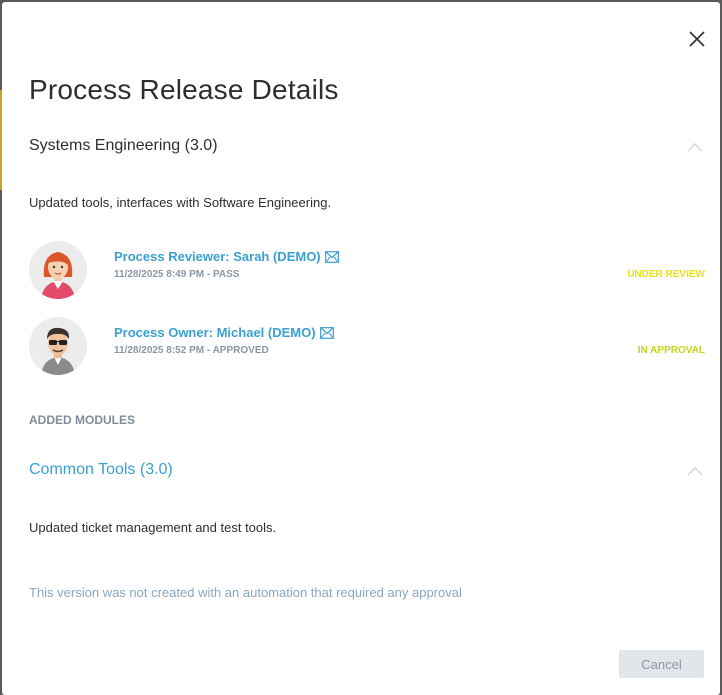  I want to click on section-title: Systems Engineering (3.0), so click(123, 145).